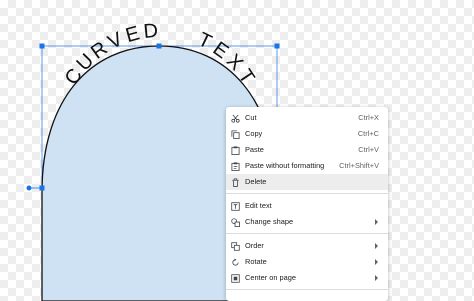 The width and height of the screenshot is (474, 301). What do you see at coordinates (235, 150) in the screenshot?
I see `paste-icon` at bounding box center [235, 150].